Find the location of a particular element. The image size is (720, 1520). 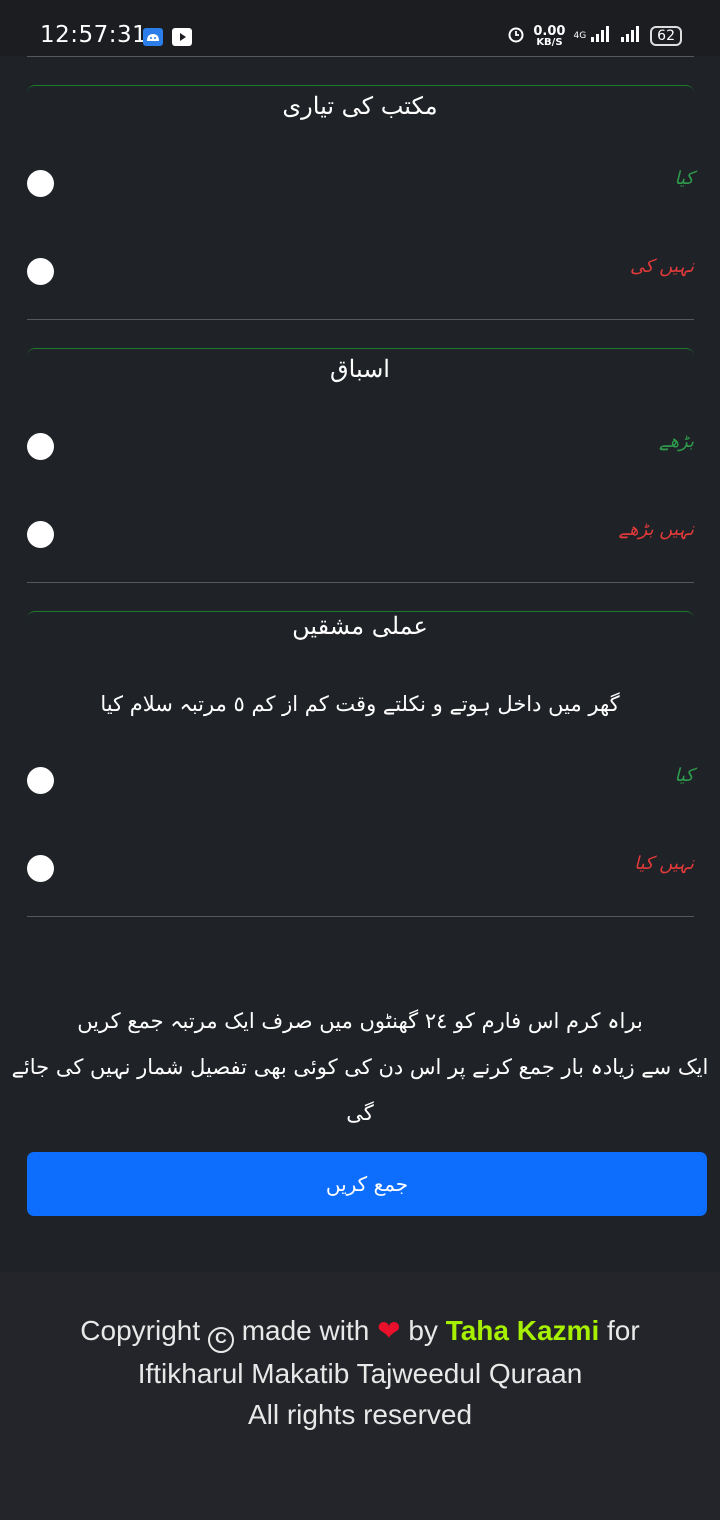

option-label-practice-done: کیا is located at coordinates (685, 775).